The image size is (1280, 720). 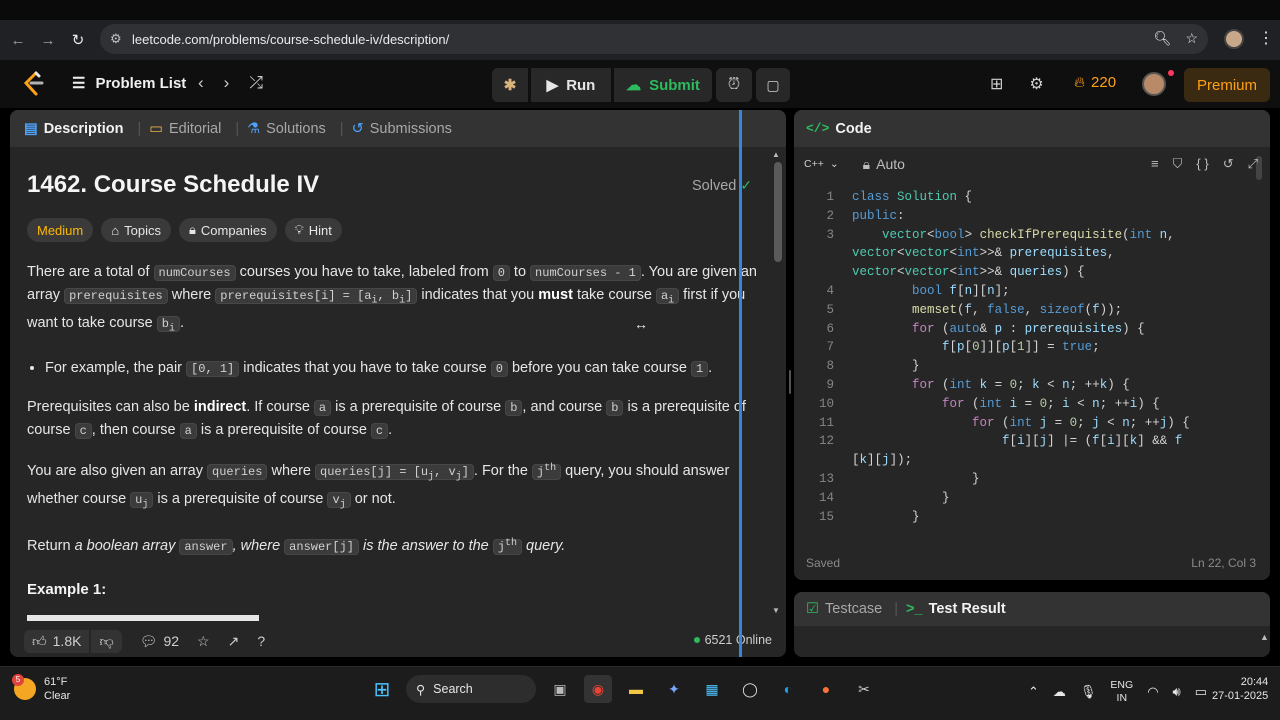 I want to click on line-number: 14, so click(x=826, y=497).